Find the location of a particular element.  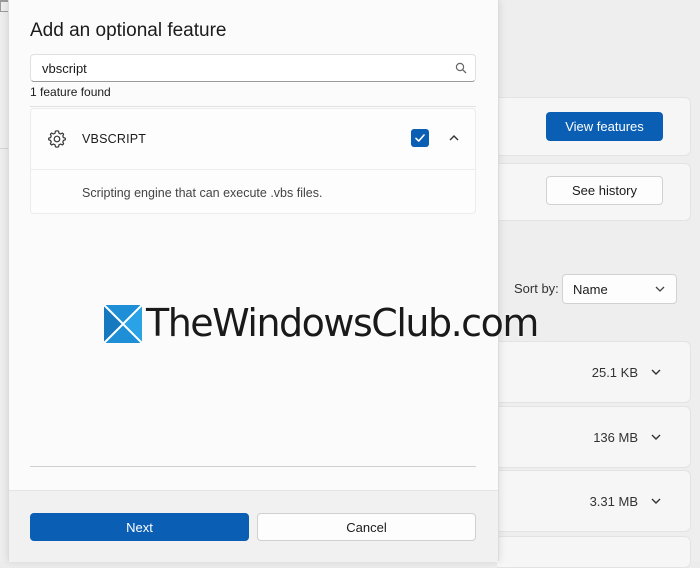

search-box is located at coordinates (253, 68).